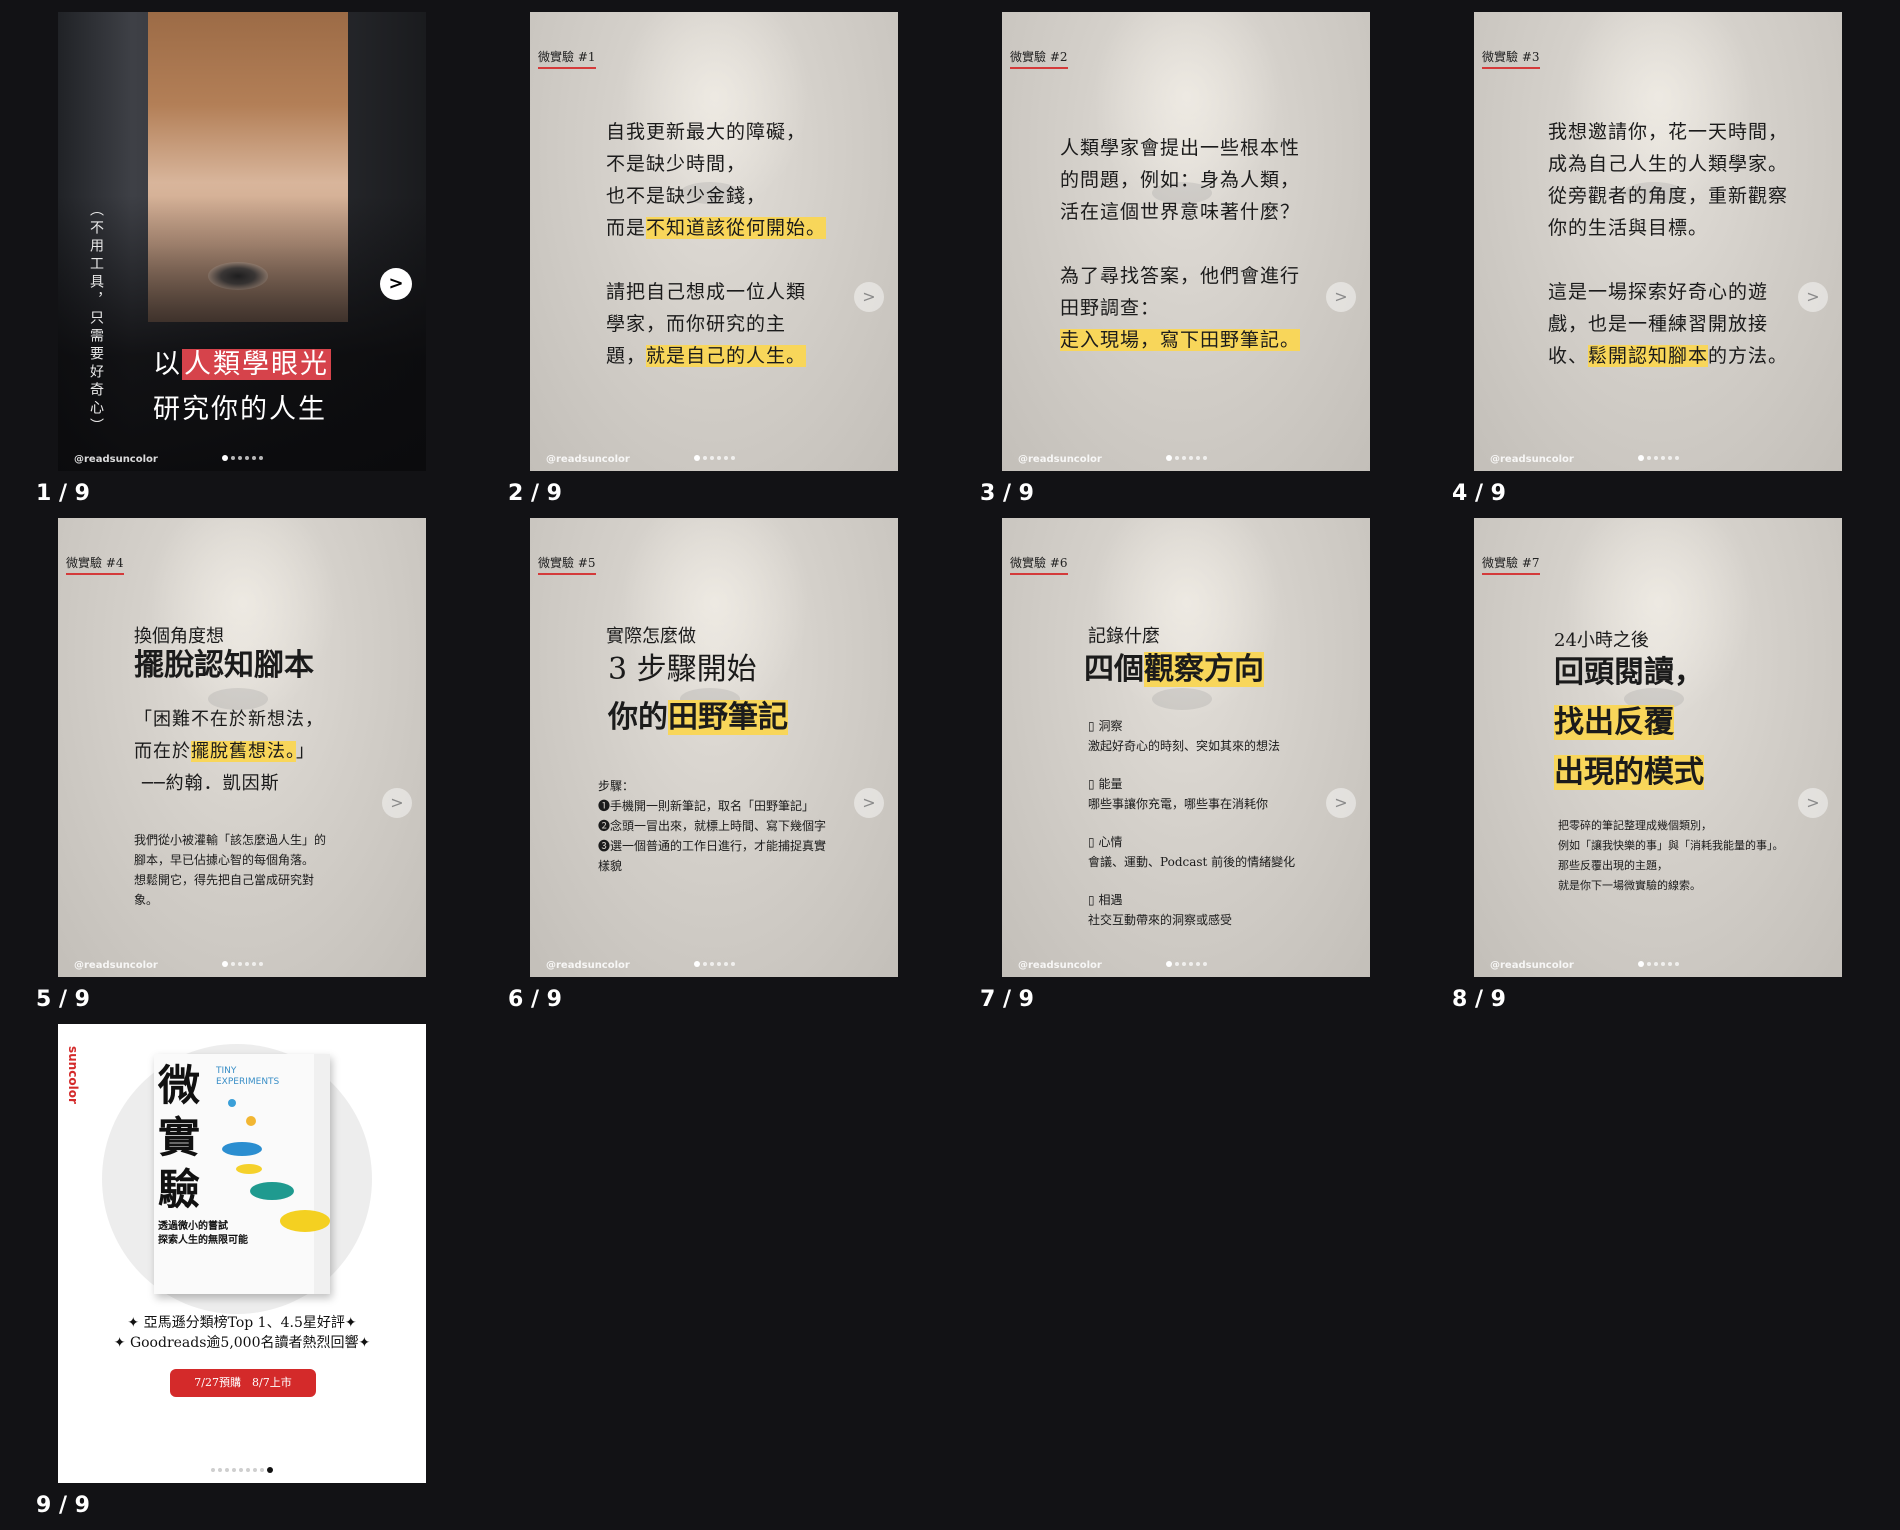  What do you see at coordinates (1648, 356) in the screenshot?
I see `text-highlight: 鬆開認知腳本` at bounding box center [1648, 356].